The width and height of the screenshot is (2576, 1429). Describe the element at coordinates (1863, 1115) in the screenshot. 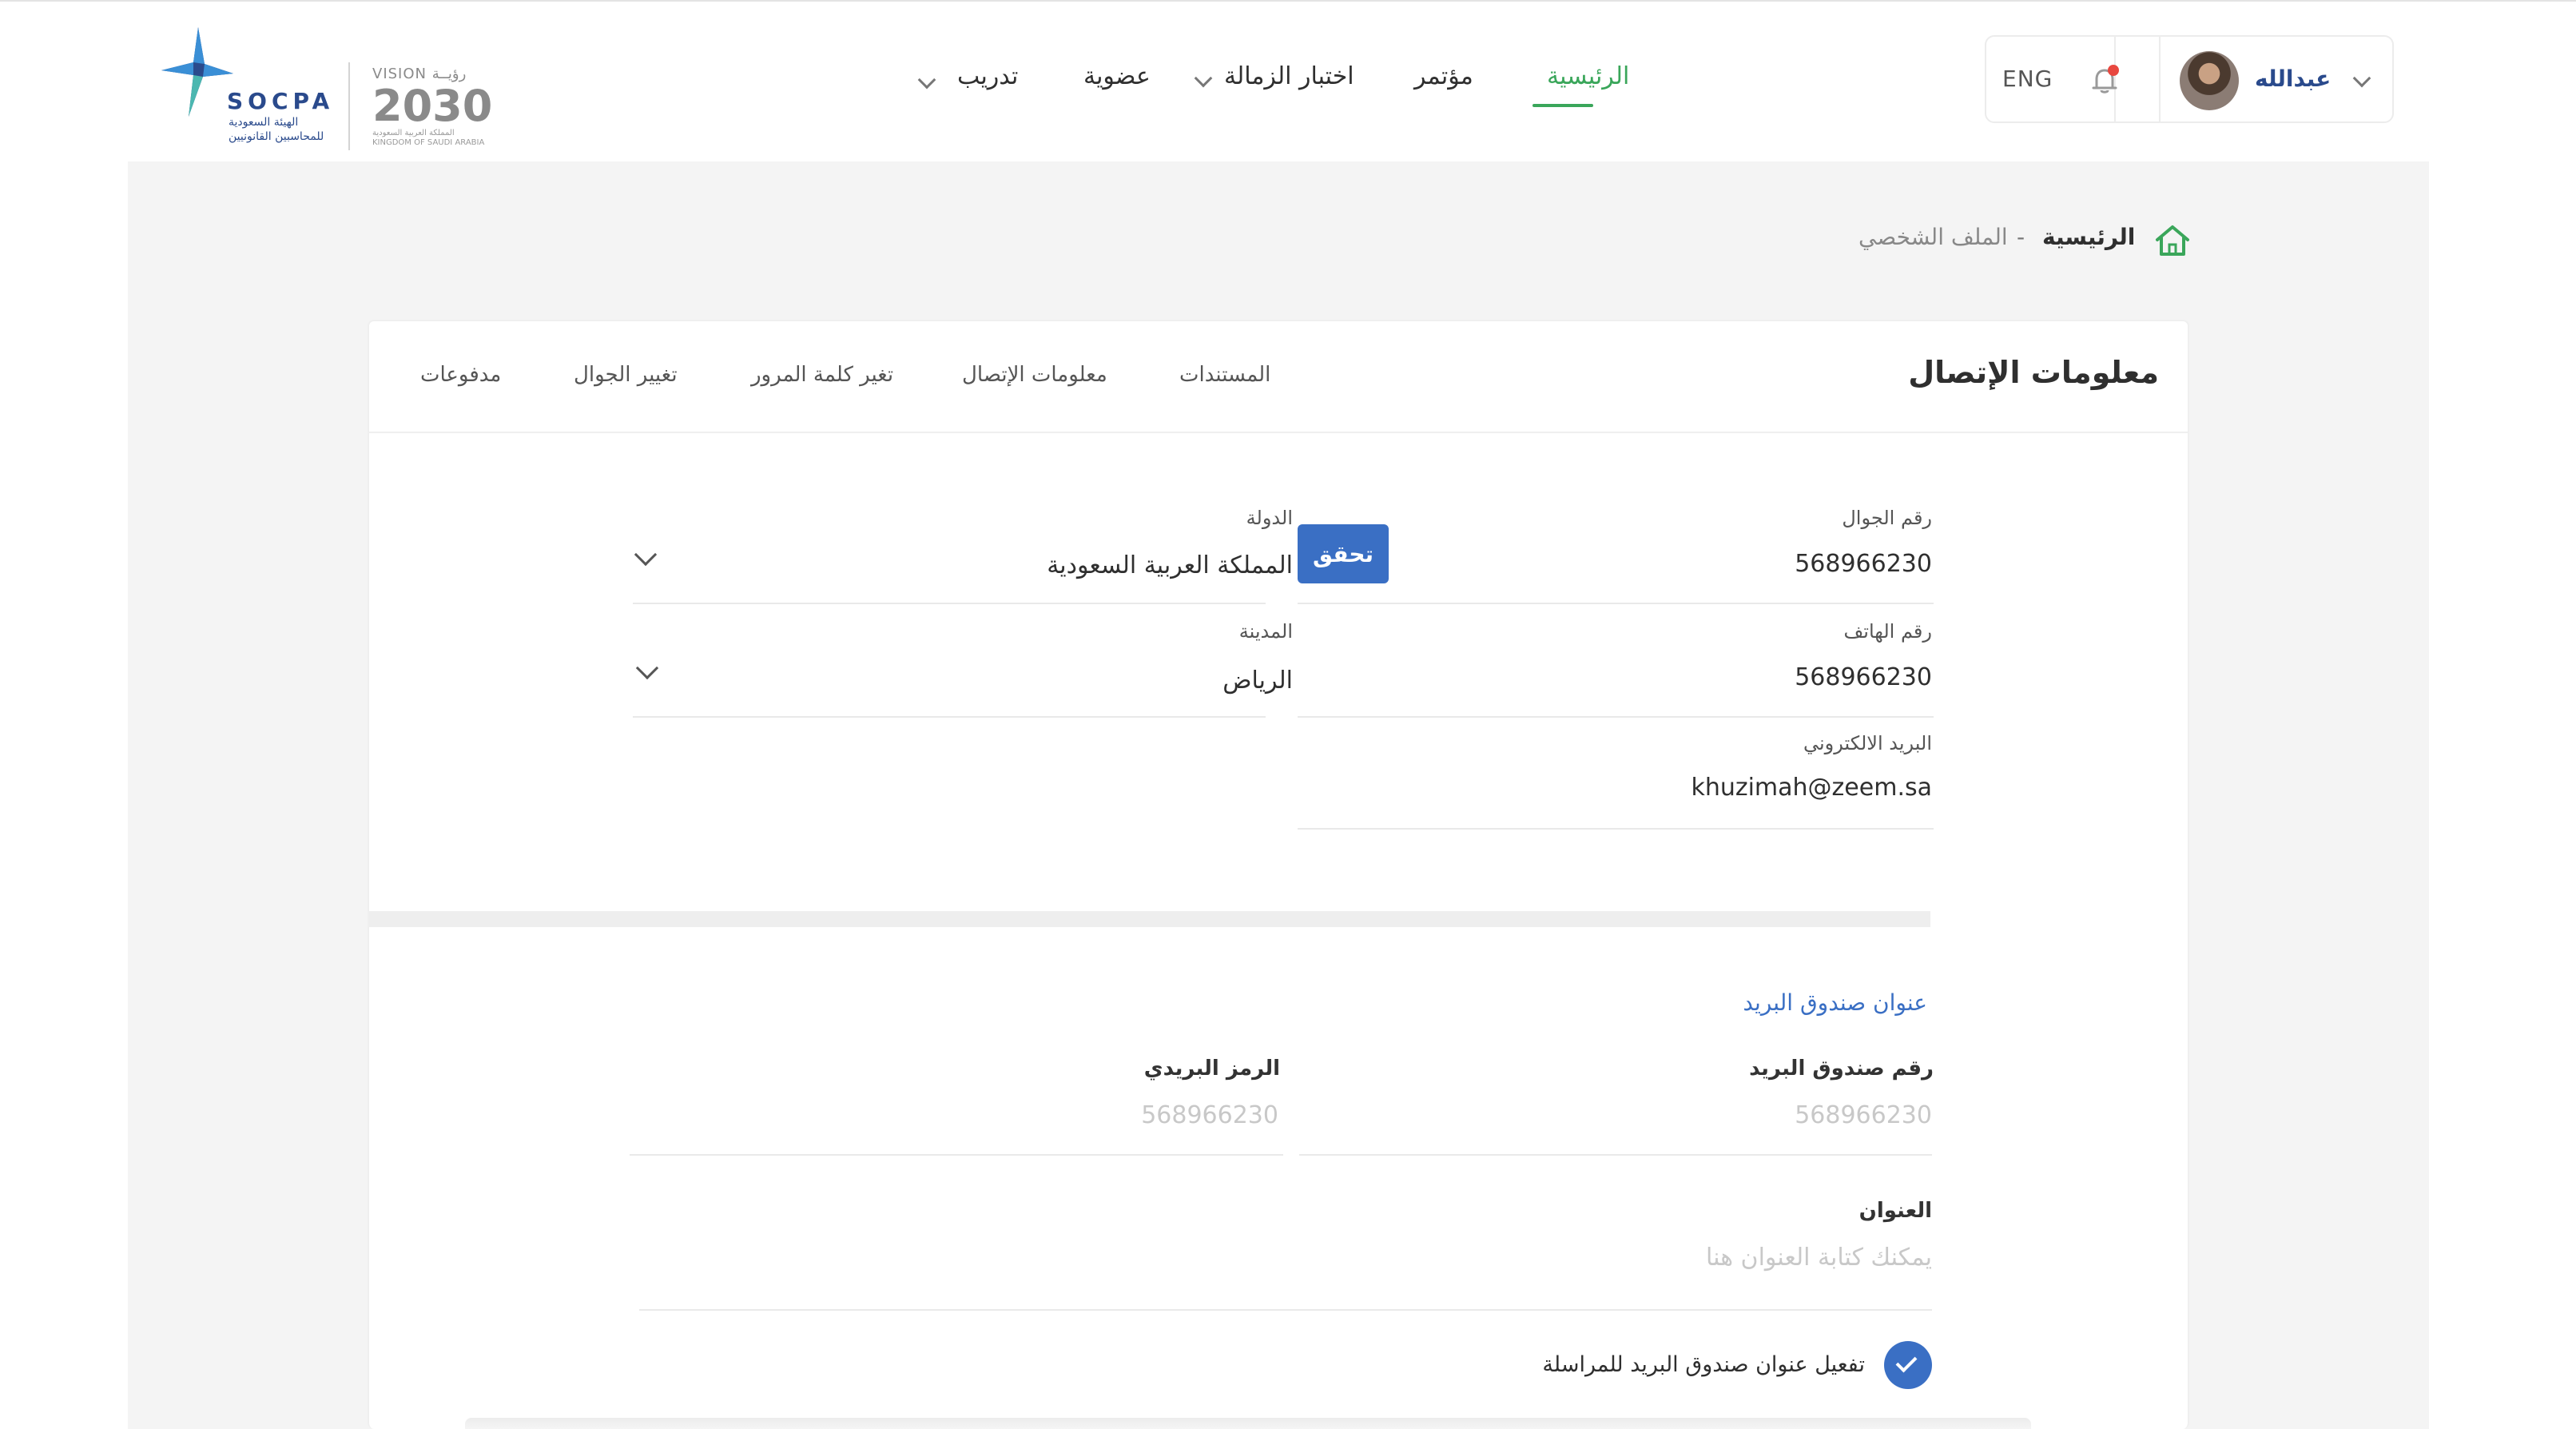

I see `po-box-input: 568966230` at that location.